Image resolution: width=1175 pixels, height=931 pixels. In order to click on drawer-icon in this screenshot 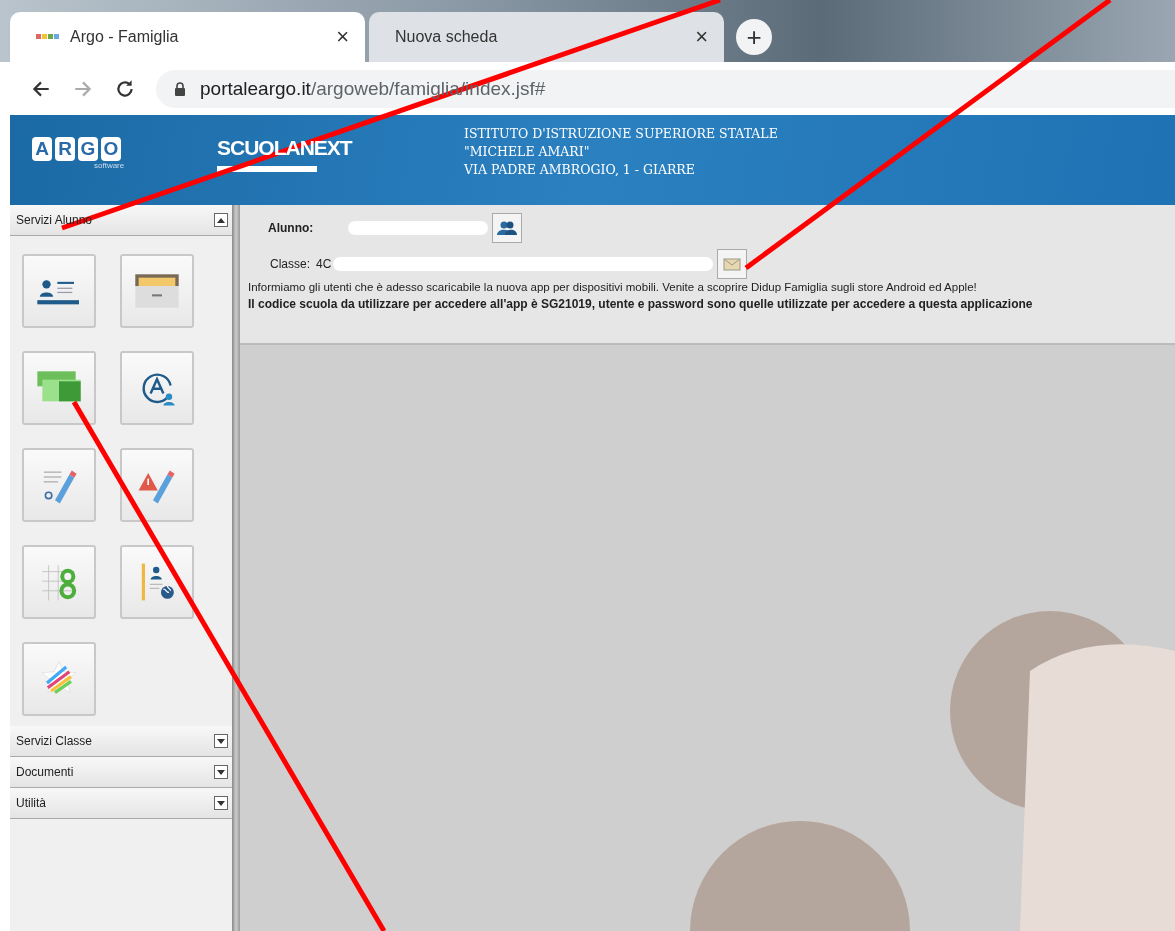, I will do `click(157, 291)`.